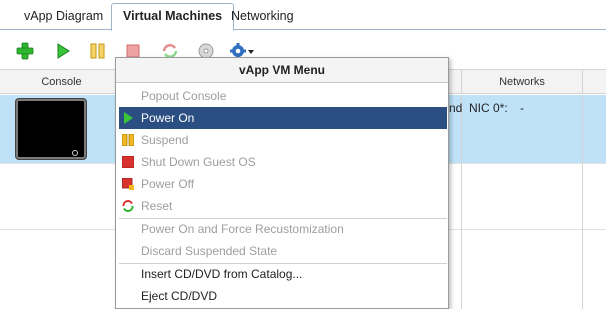 The height and width of the screenshot is (309, 606). Describe the element at coordinates (63, 17) in the screenshot. I see `tab-vapp-diagram: vApp Diagram` at that location.